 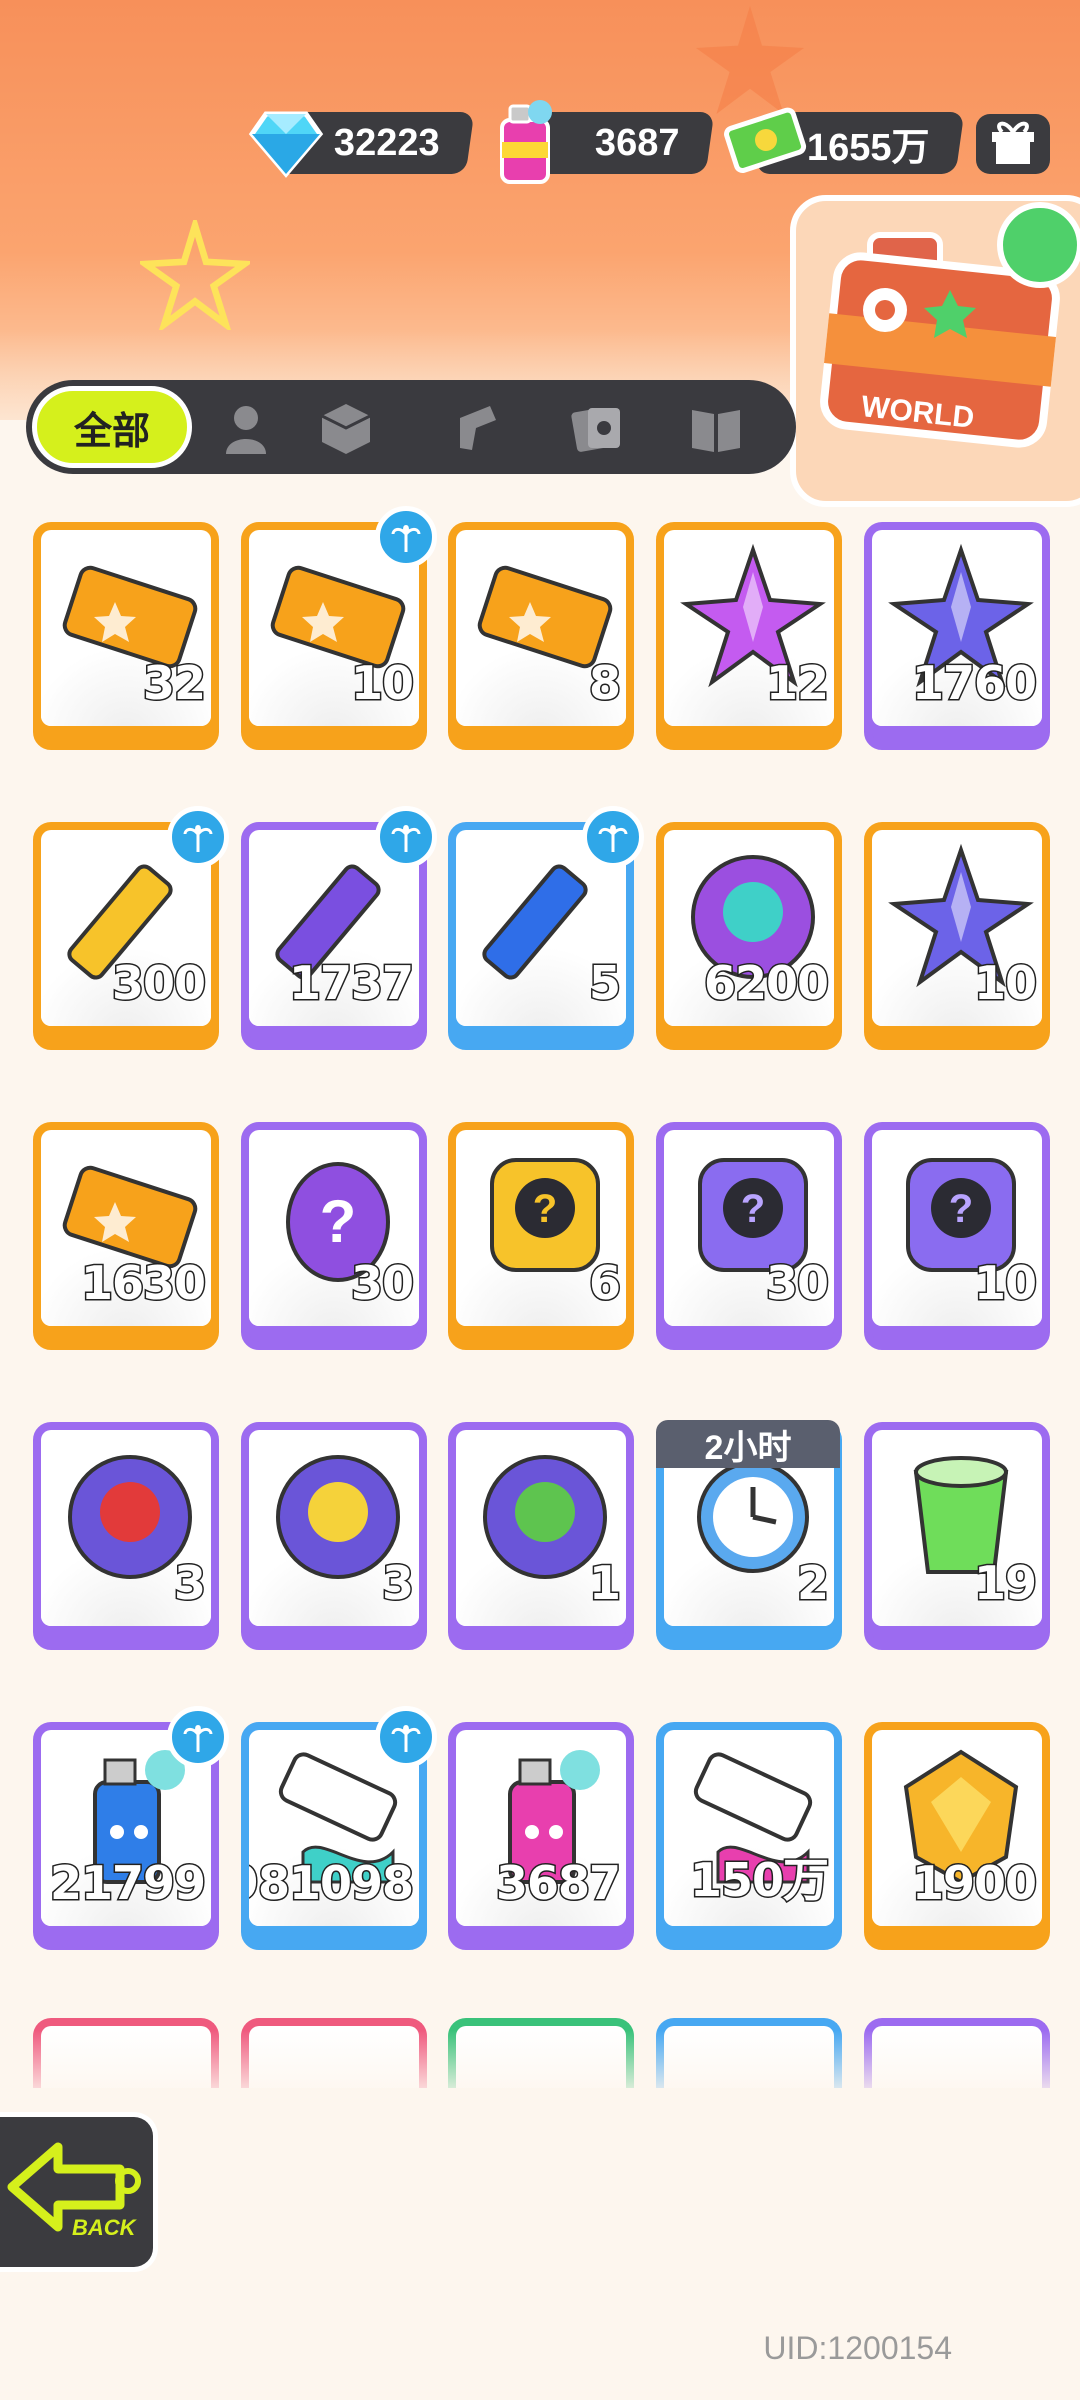 I want to click on item-card-red-fish-ball: 3, so click(x=126, y=1536).